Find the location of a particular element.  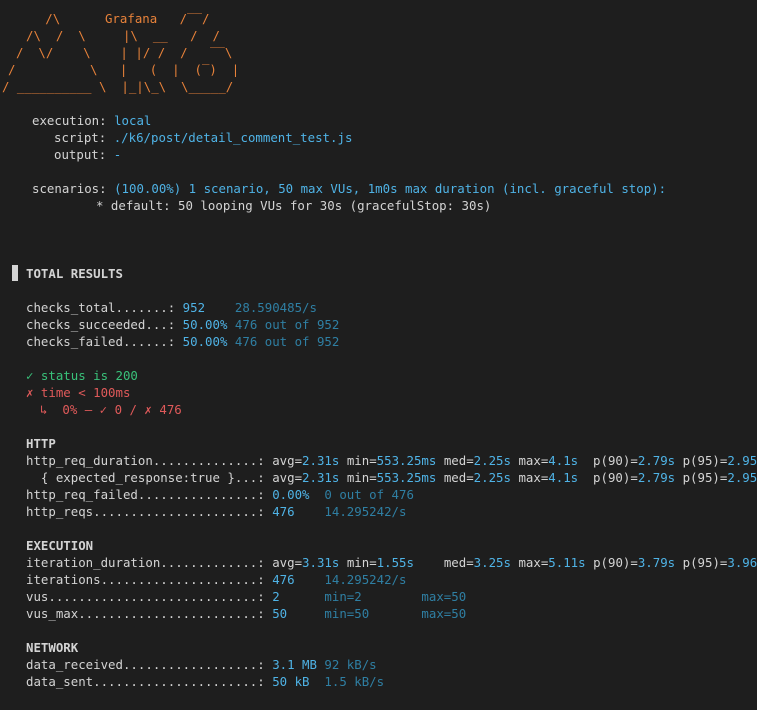

output-value: - is located at coordinates (117, 154).